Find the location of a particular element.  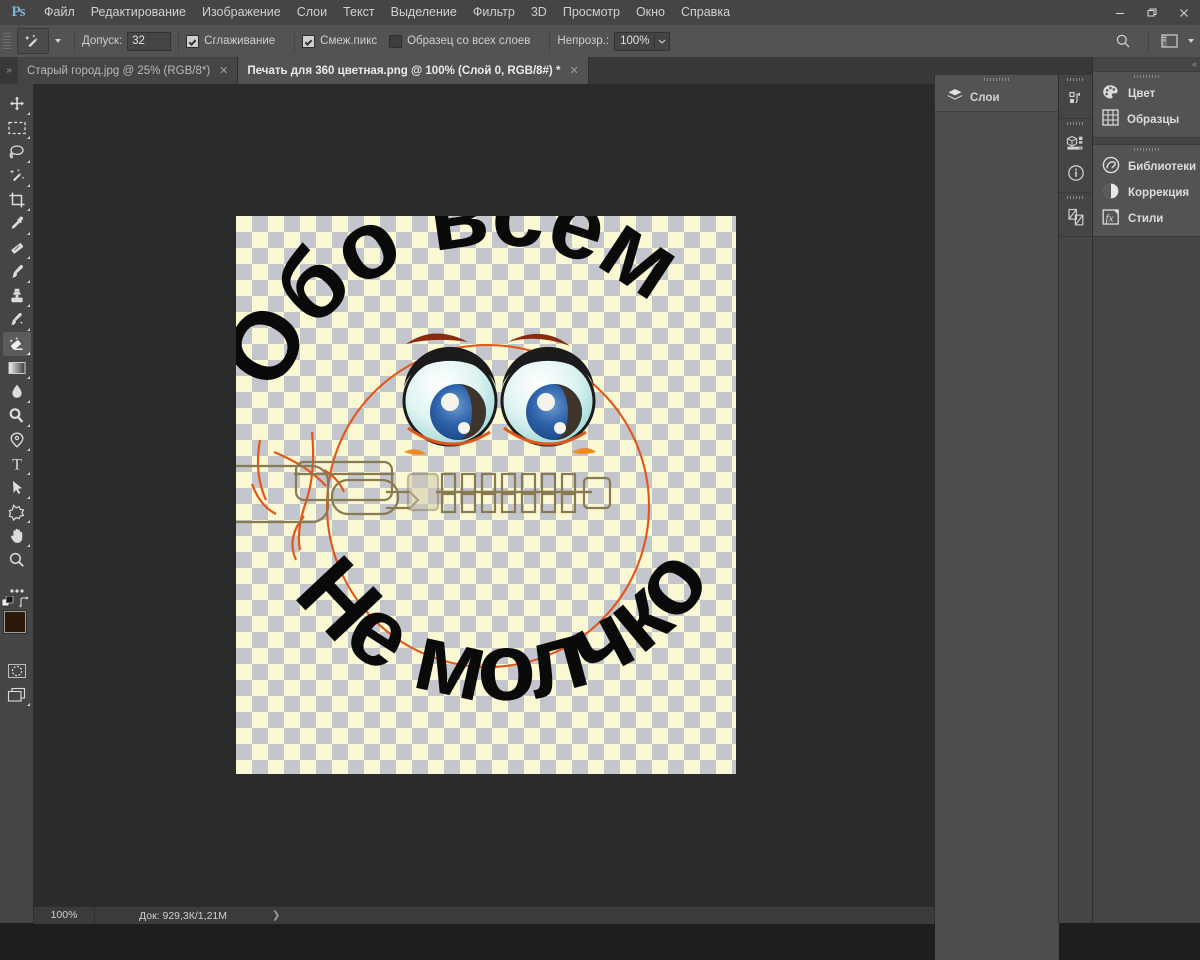

libraries-panel: Библиотеки is located at coordinates (1146, 167).